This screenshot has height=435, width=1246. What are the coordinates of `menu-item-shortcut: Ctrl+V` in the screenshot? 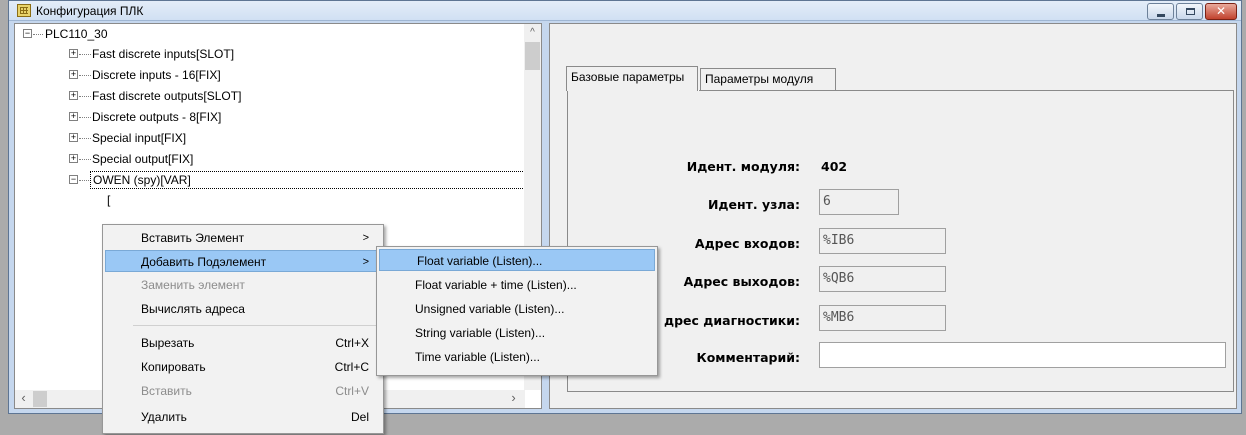 It's located at (352, 391).